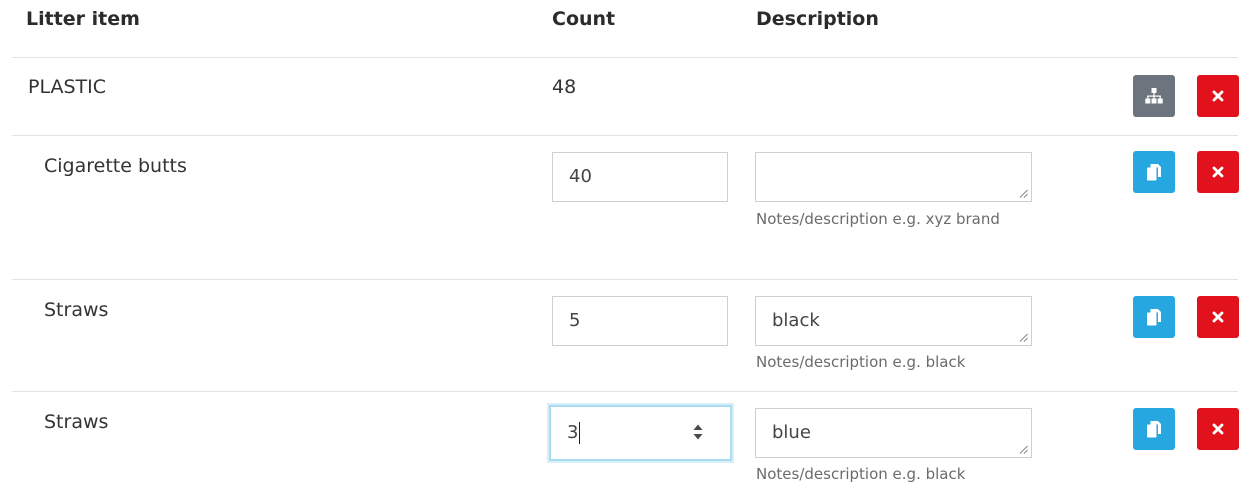 This screenshot has height=488, width=1249. What do you see at coordinates (640, 177) in the screenshot?
I see `count-input: 40` at bounding box center [640, 177].